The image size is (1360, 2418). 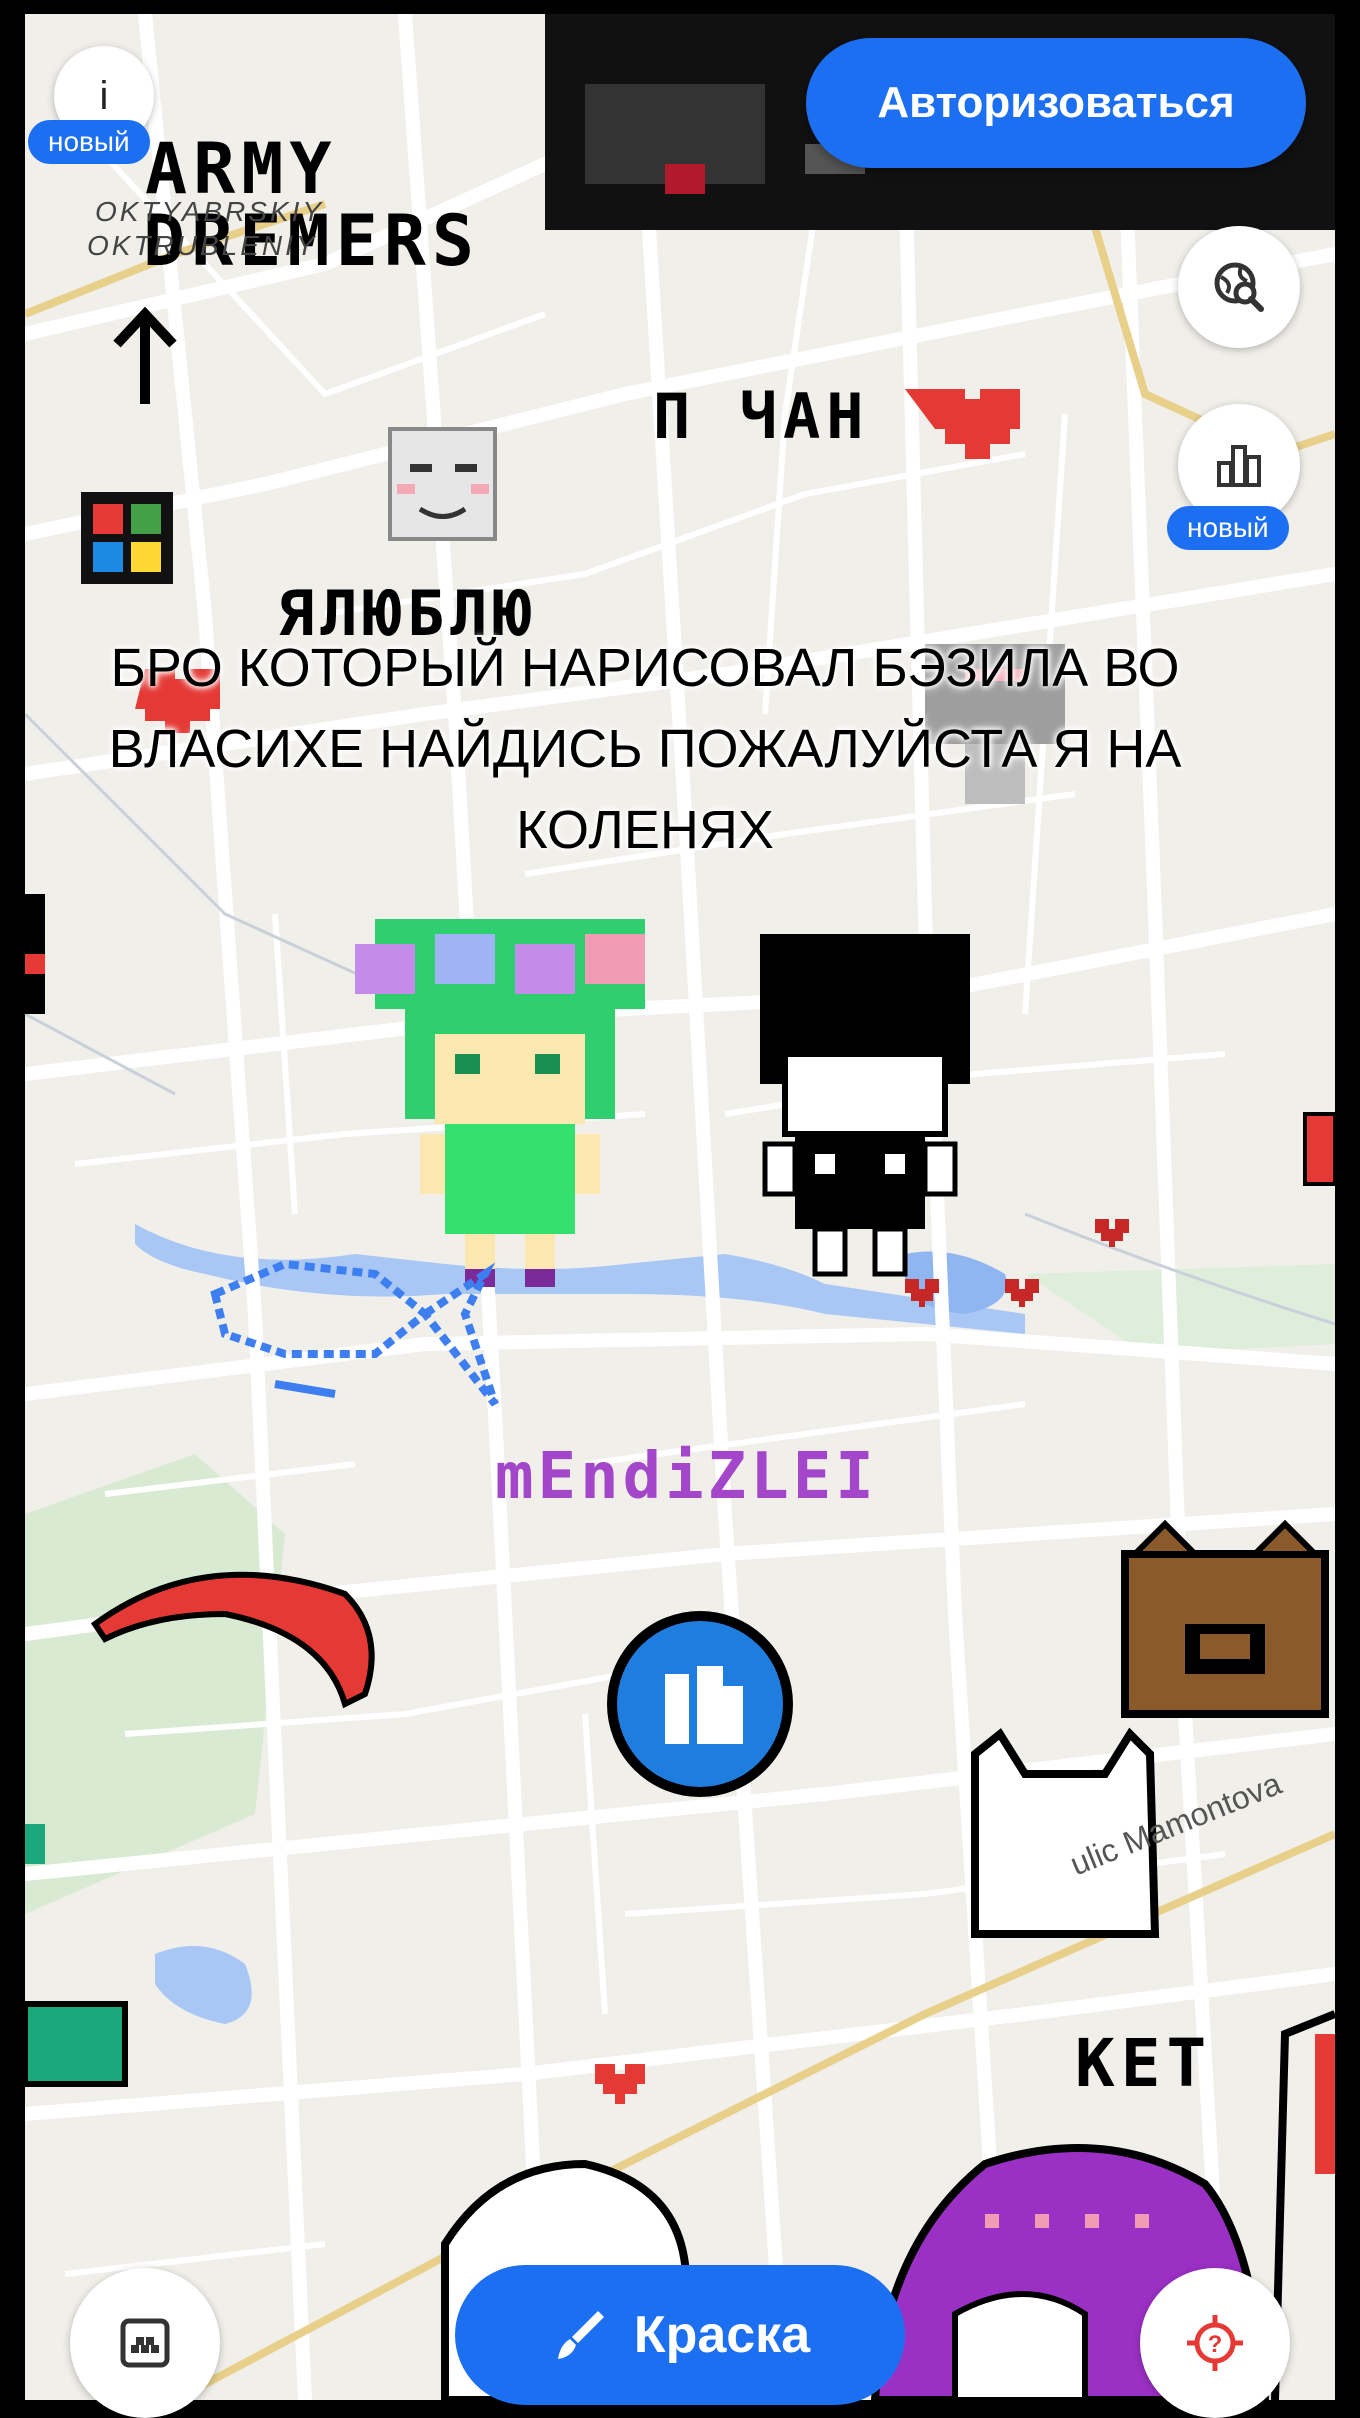 What do you see at coordinates (686, 1477) in the screenshot?
I see `pixel-text-mendizlei: mEndiZLEI` at bounding box center [686, 1477].